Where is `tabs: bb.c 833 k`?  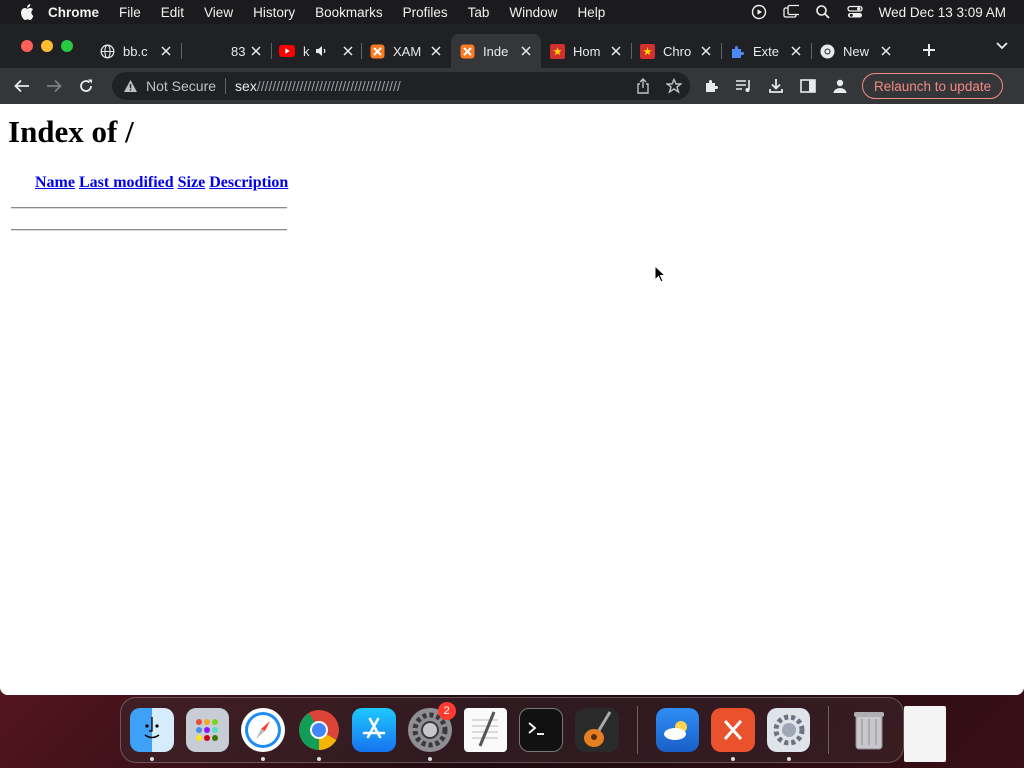 tabs: bb.c 833 k is located at coordinates (496, 46).